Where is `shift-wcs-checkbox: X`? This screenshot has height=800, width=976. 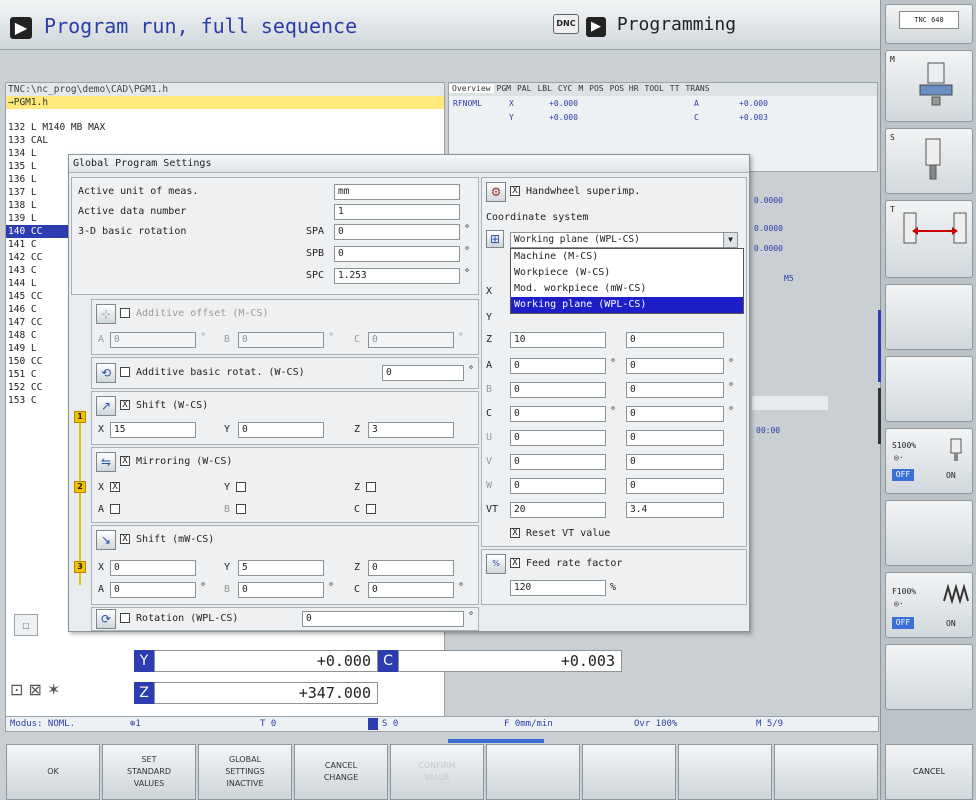 shift-wcs-checkbox: X is located at coordinates (125, 405).